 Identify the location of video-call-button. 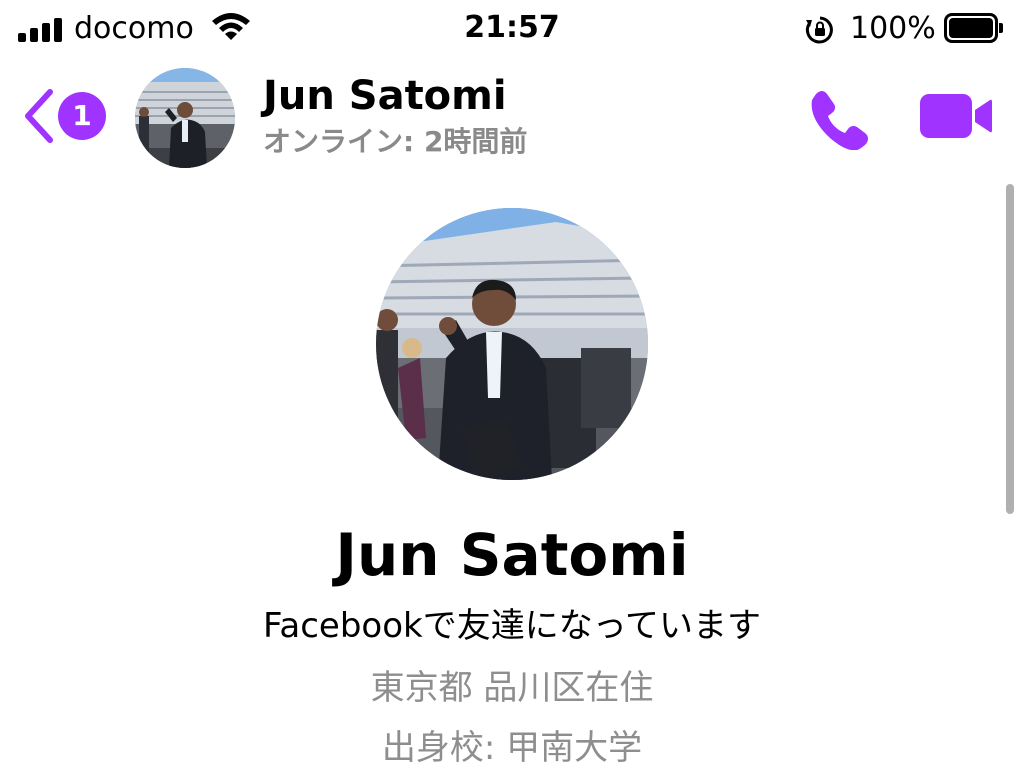
(956, 116).